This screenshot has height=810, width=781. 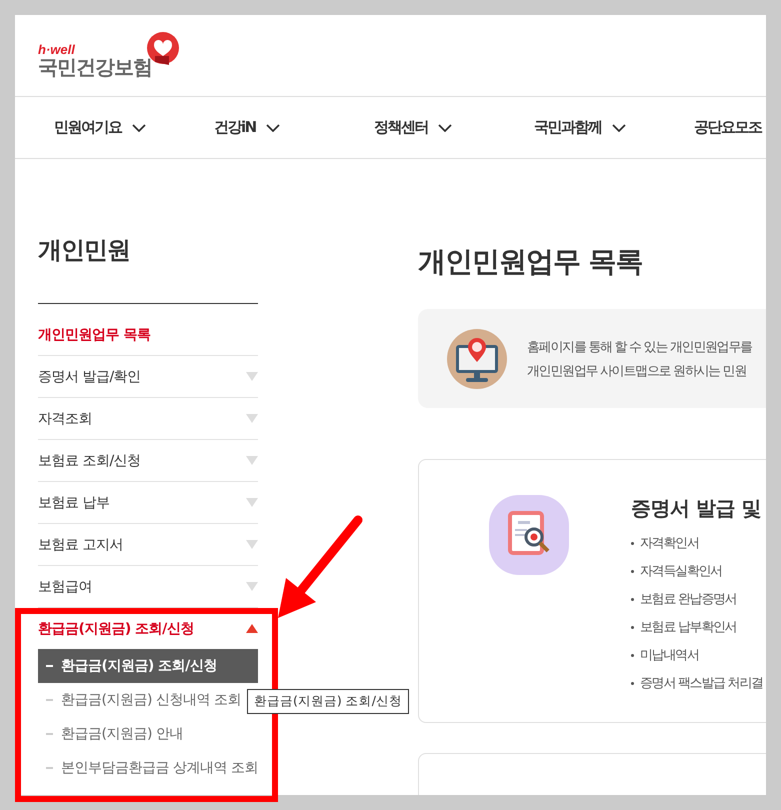 What do you see at coordinates (95, 67) in the screenshot?
I see `logo-name: 국민건강보험` at bounding box center [95, 67].